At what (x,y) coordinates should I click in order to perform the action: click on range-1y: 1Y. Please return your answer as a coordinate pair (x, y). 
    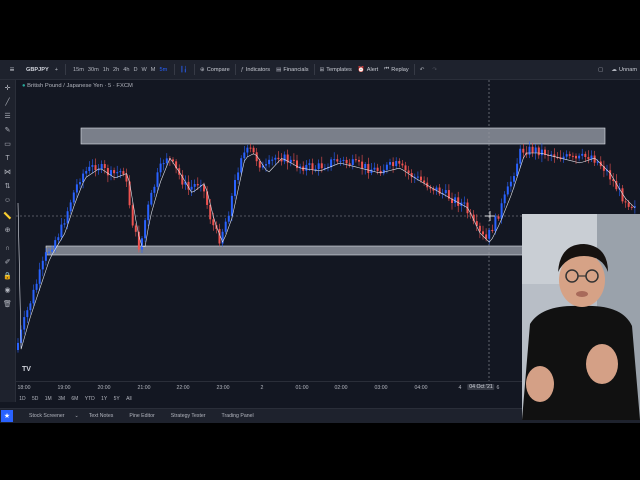
    Looking at the image, I should click on (104, 399).